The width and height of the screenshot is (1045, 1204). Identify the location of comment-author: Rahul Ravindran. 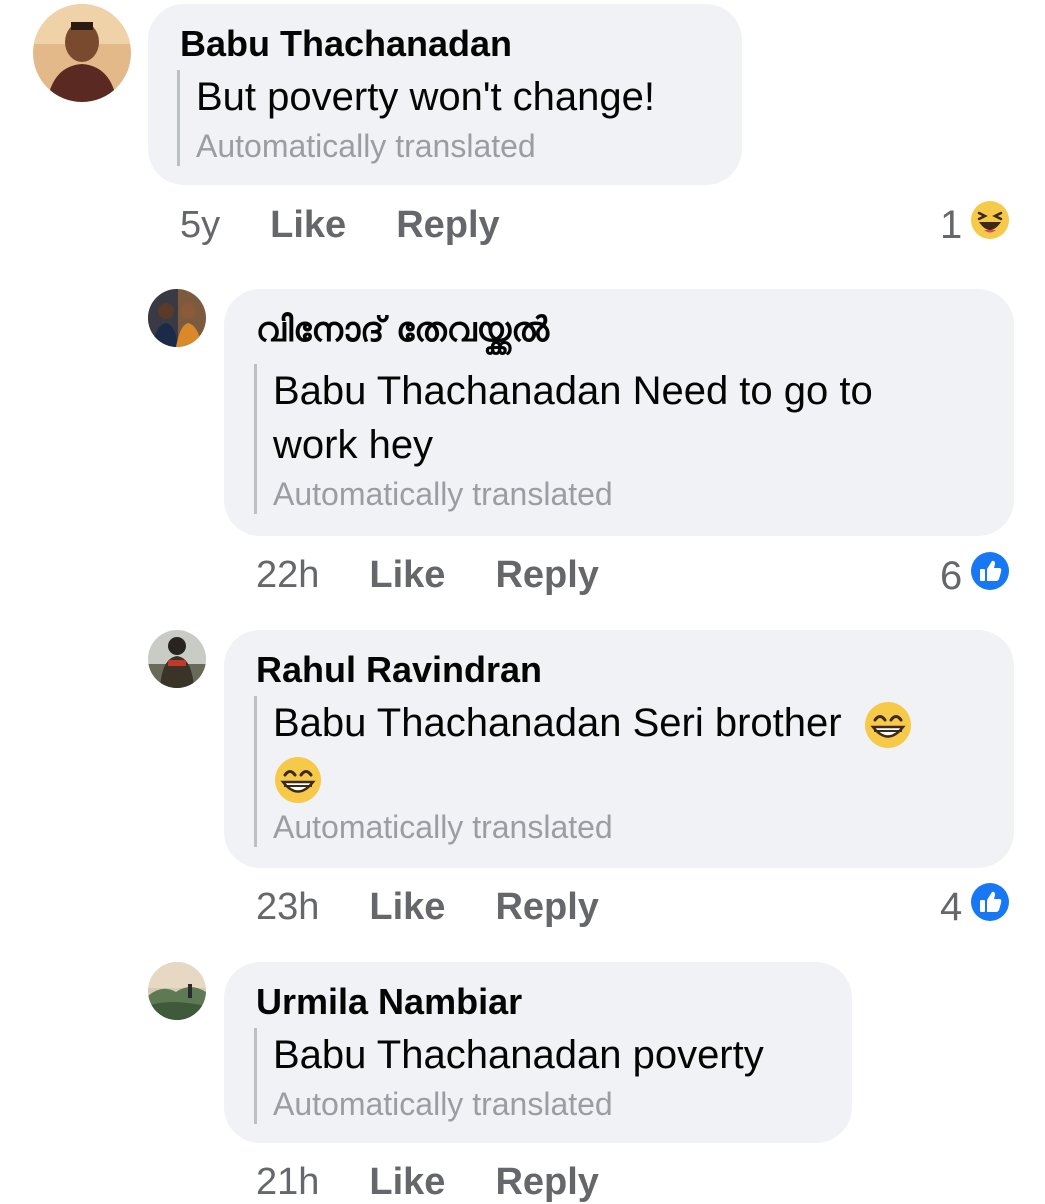
(399, 670).